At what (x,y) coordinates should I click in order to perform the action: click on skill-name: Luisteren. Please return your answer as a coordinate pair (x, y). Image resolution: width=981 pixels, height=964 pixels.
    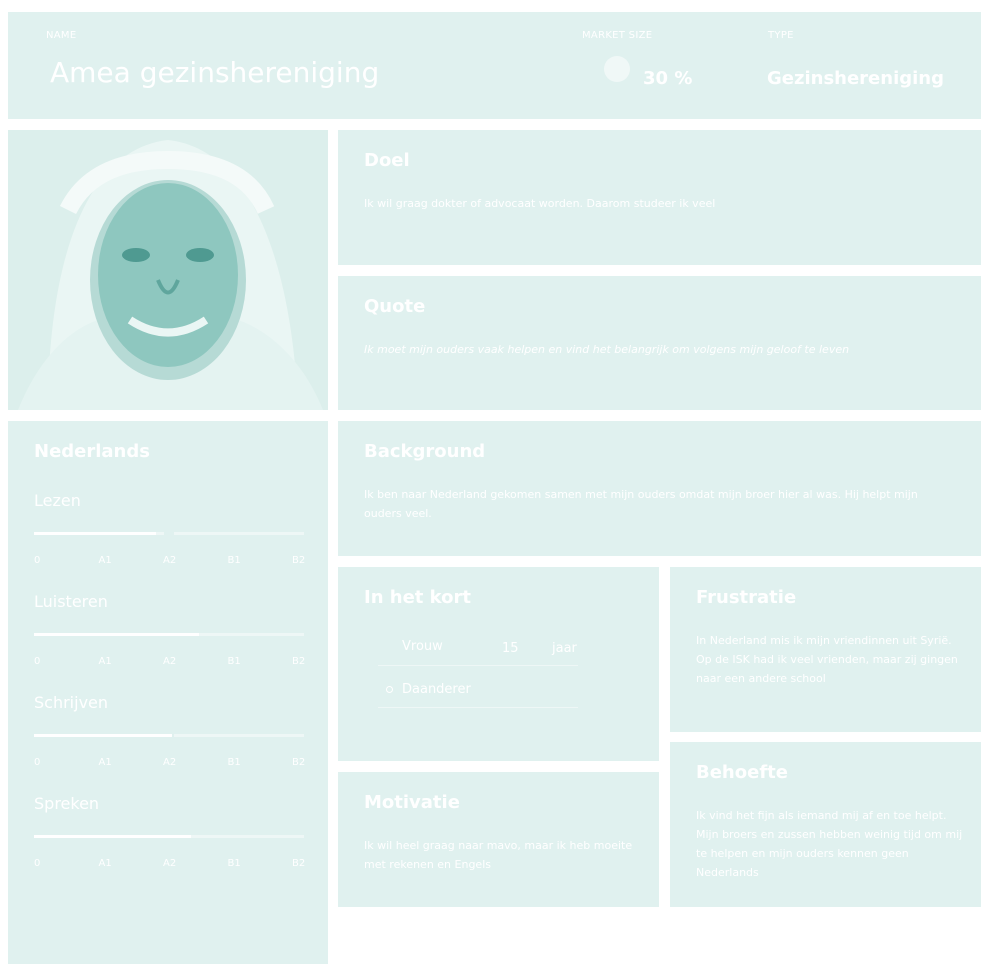
    Looking at the image, I should click on (71, 601).